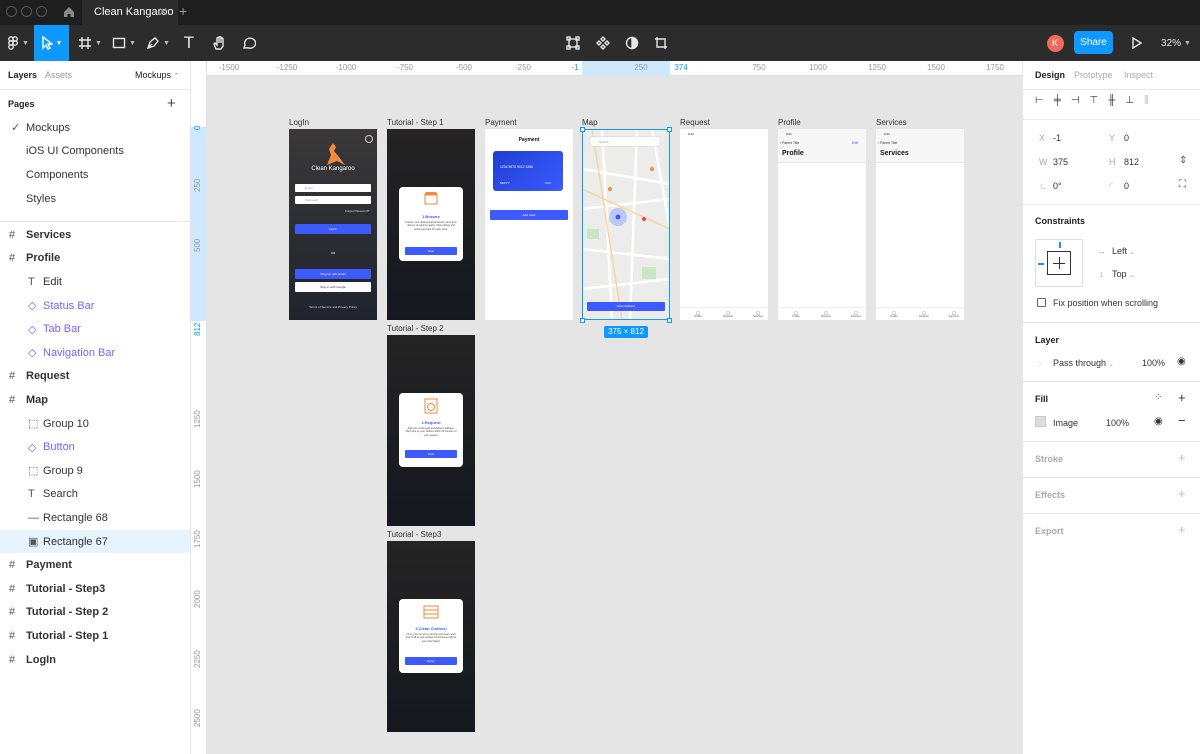 The height and width of the screenshot is (754, 1200). I want to click on layer-item: # Tutorial - Step 2, so click(95, 613).